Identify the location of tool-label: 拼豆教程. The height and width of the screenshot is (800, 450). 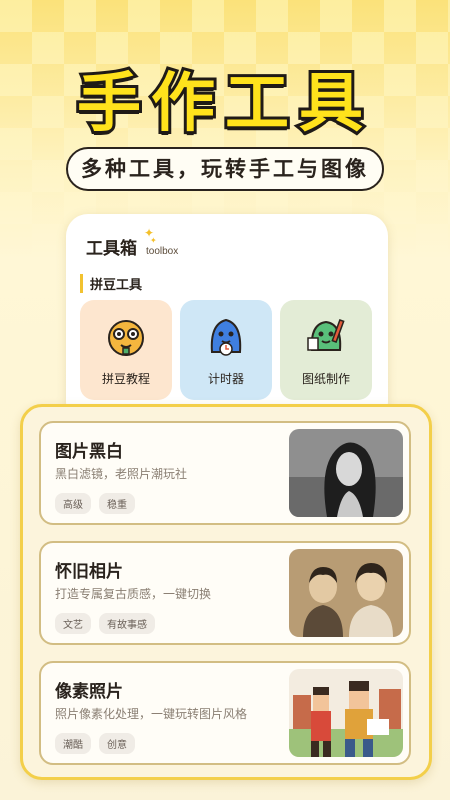
(125, 379).